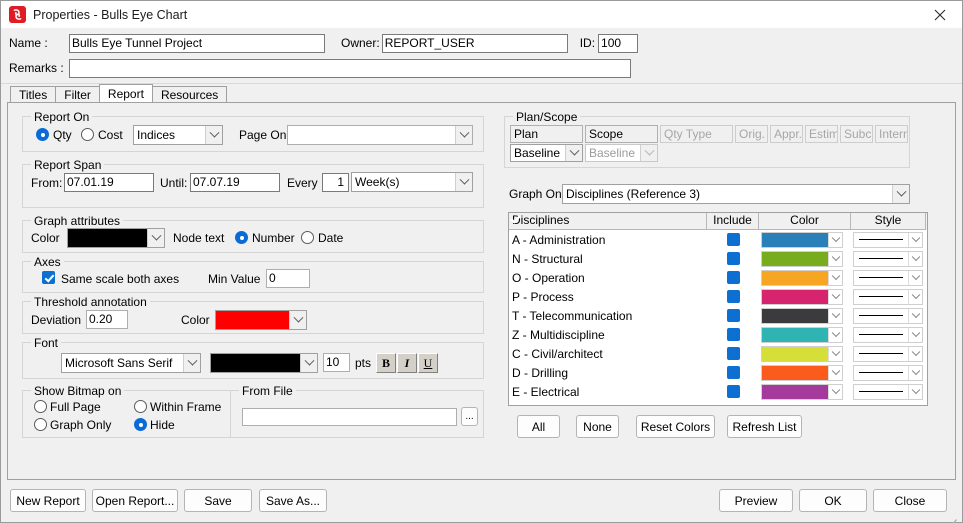 The width and height of the screenshot is (963, 523). Describe the element at coordinates (261, 320) in the screenshot. I see `threshold-color-select` at that location.